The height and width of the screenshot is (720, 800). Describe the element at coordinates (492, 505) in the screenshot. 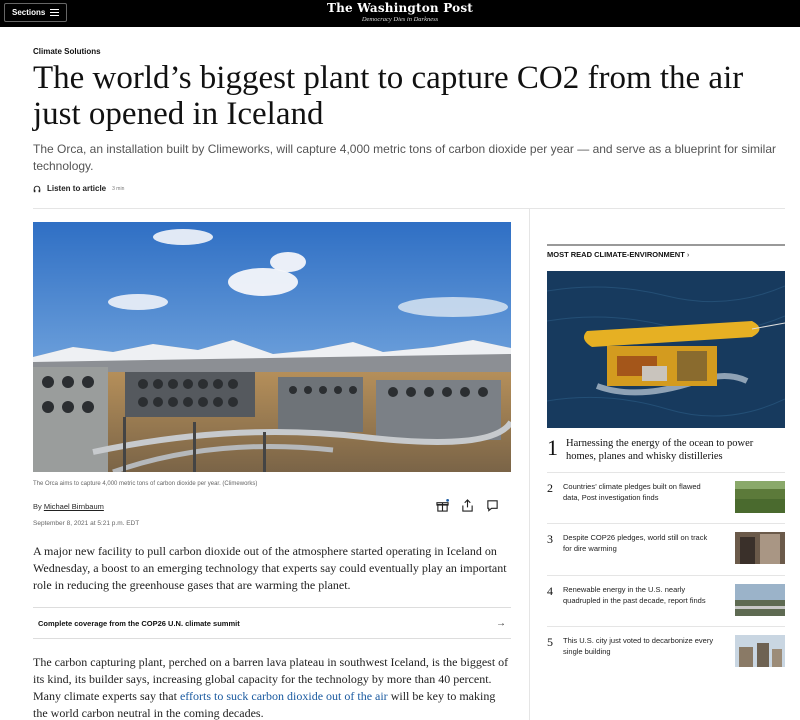

I see `comment-icon` at that location.